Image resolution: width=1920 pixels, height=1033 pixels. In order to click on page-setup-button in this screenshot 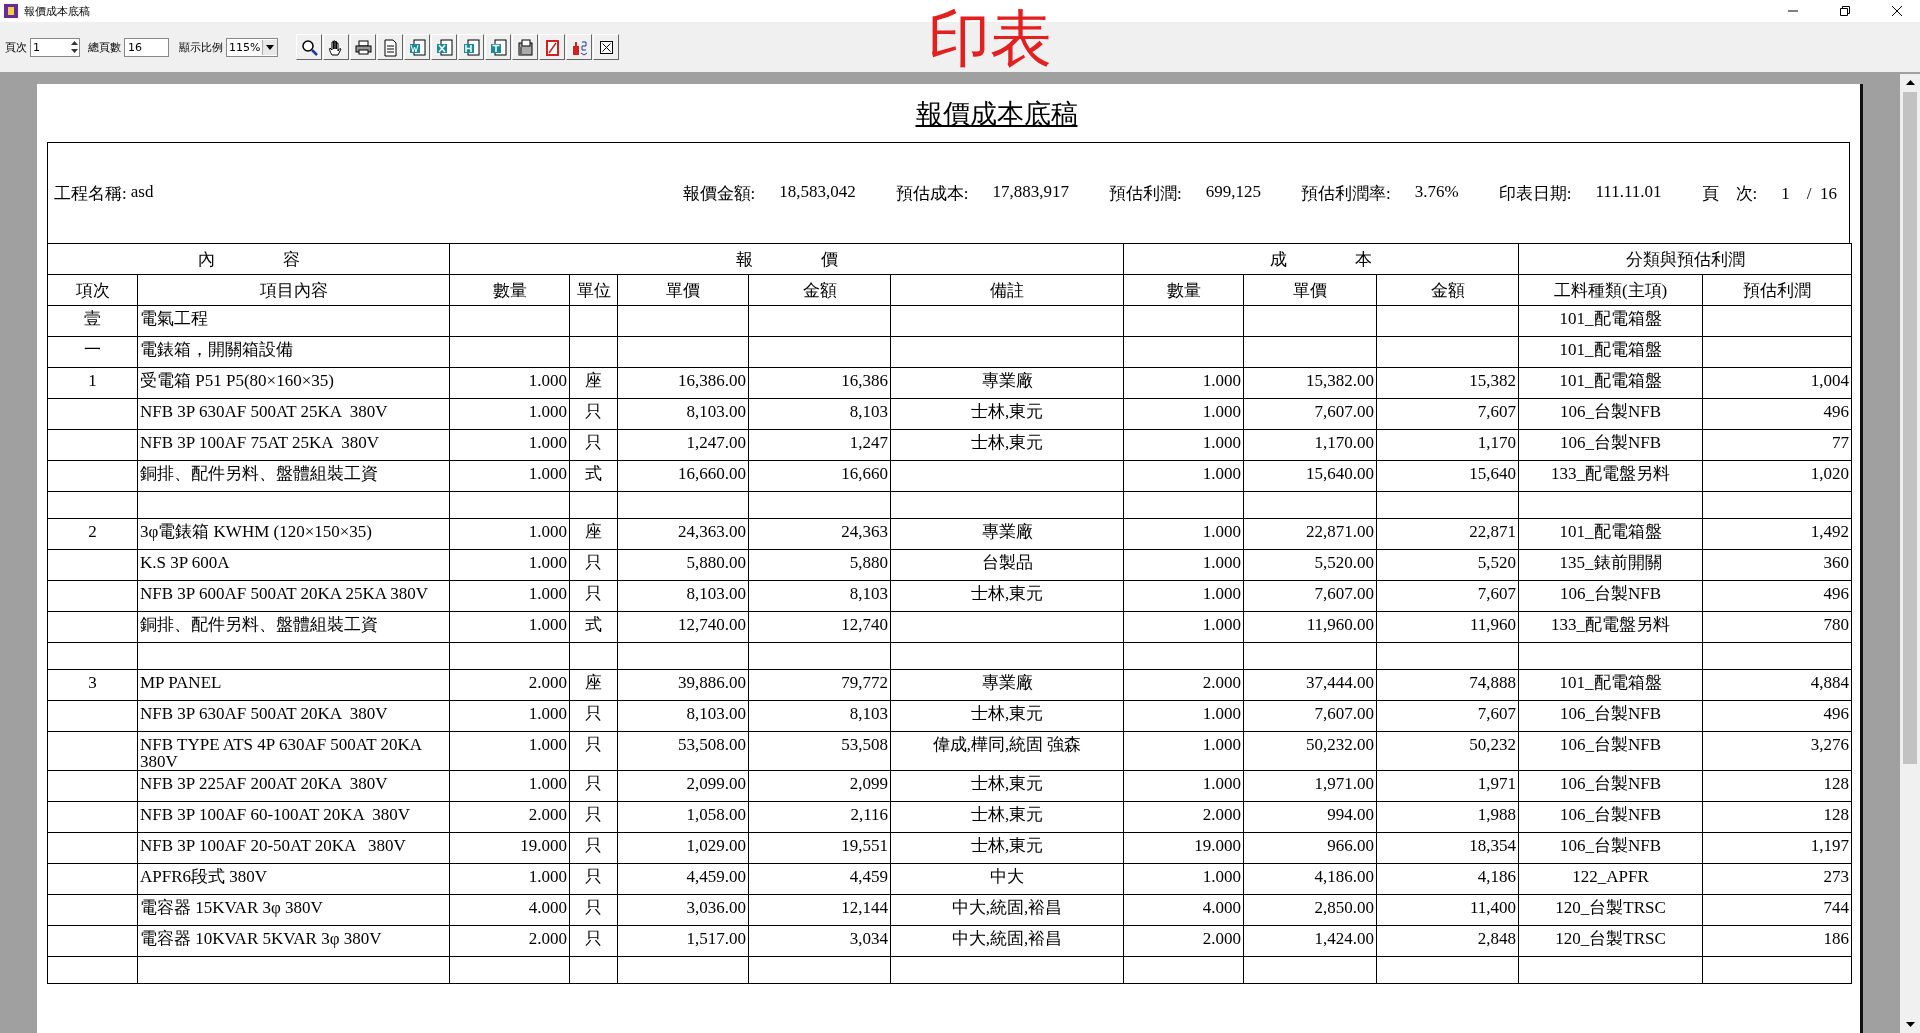, I will do `click(390, 47)`.